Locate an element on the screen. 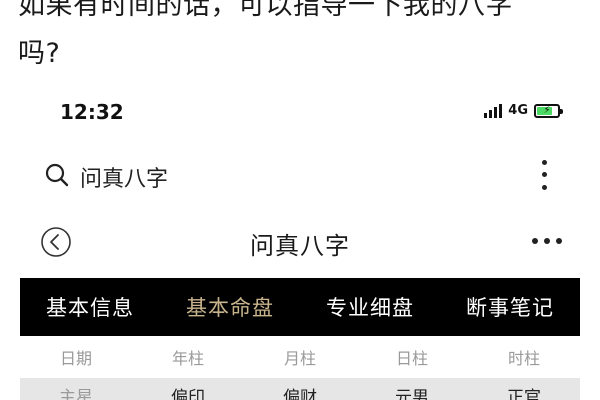 The width and height of the screenshot is (600, 400). signal-icon is located at coordinates (493, 110).